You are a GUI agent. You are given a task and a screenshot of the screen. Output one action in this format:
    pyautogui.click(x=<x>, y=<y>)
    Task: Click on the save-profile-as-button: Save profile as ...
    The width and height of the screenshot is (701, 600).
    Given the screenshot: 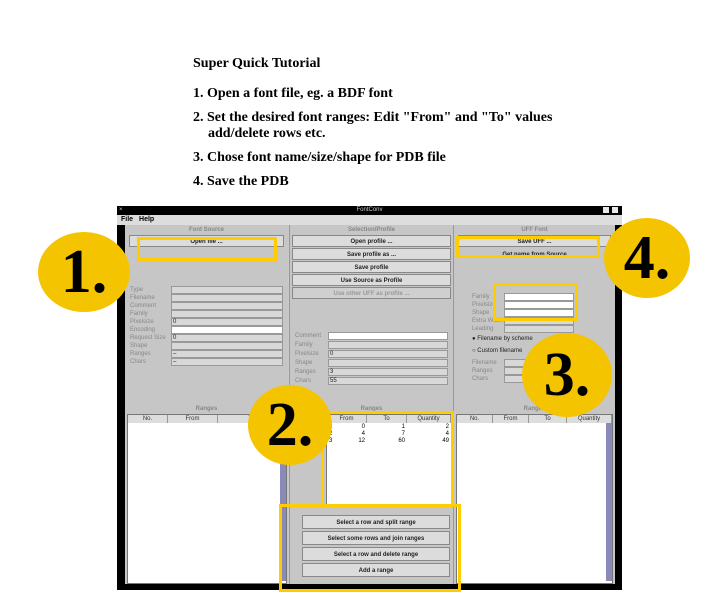 What is the action you would take?
    pyautogui.click(x=371, y=254)
    